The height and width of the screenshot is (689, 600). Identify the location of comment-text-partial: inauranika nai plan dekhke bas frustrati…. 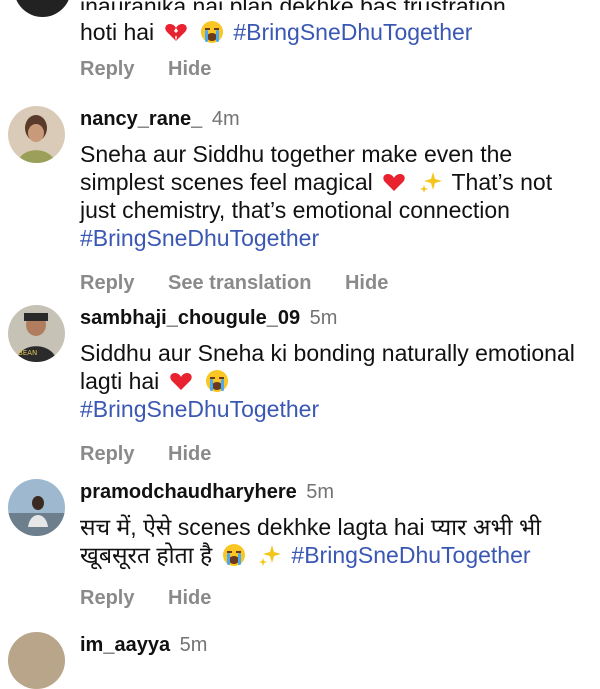
(293, 5).